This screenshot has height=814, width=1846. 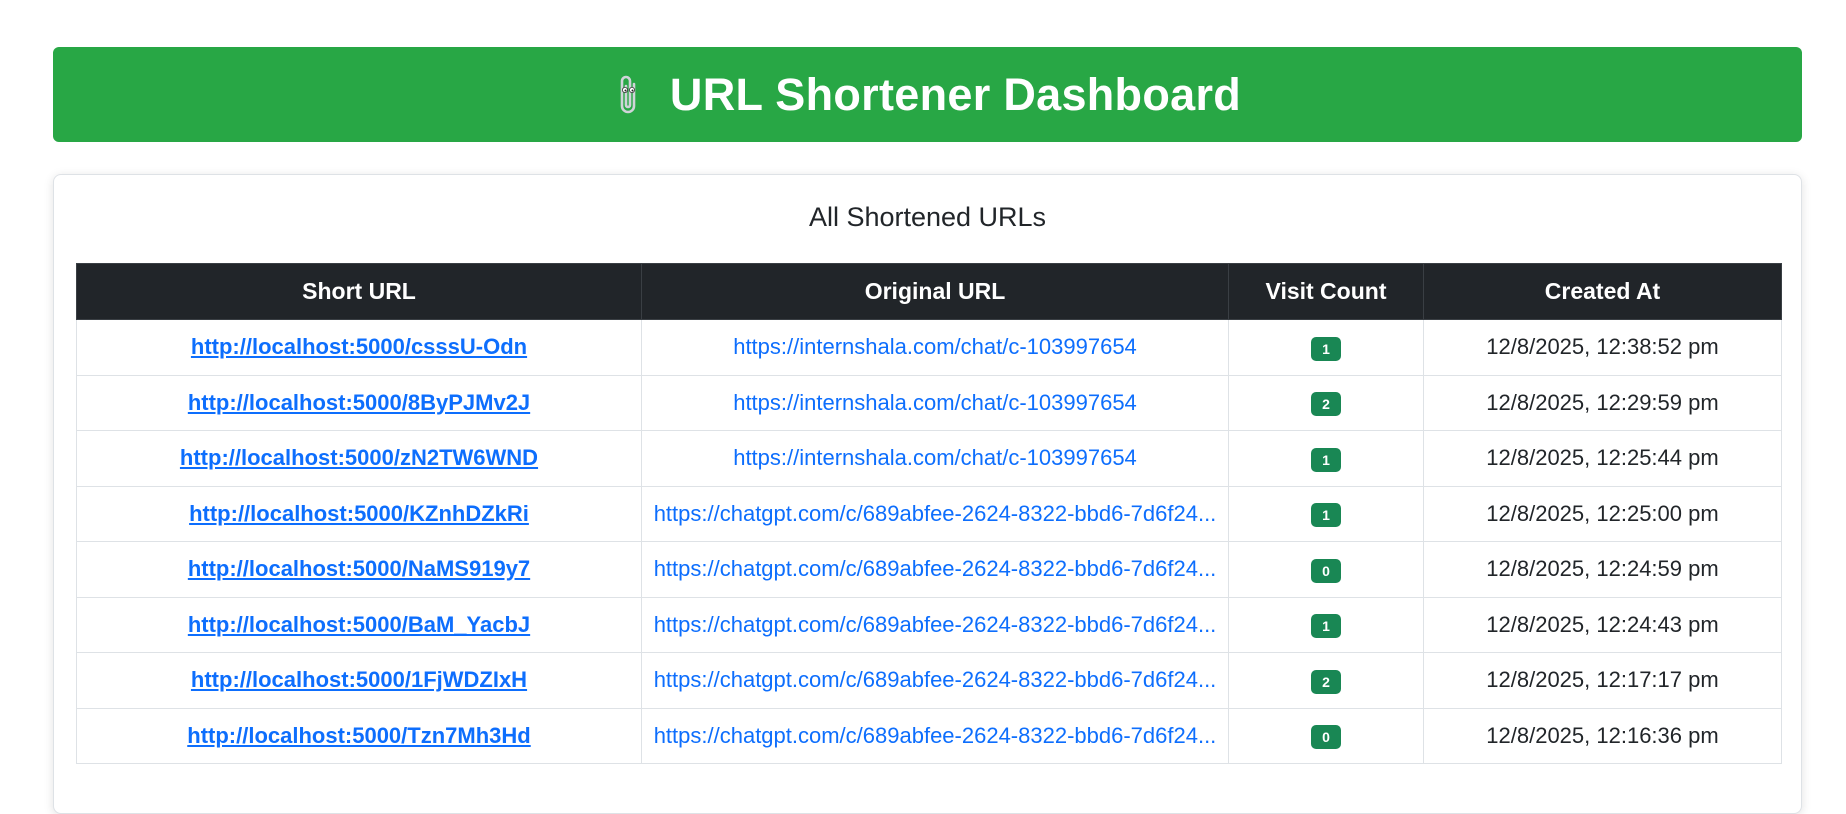 I want to click on short-url-cell: http://localhost:5000/Tzn7Mh3Hd, so click(x=359, y=735).